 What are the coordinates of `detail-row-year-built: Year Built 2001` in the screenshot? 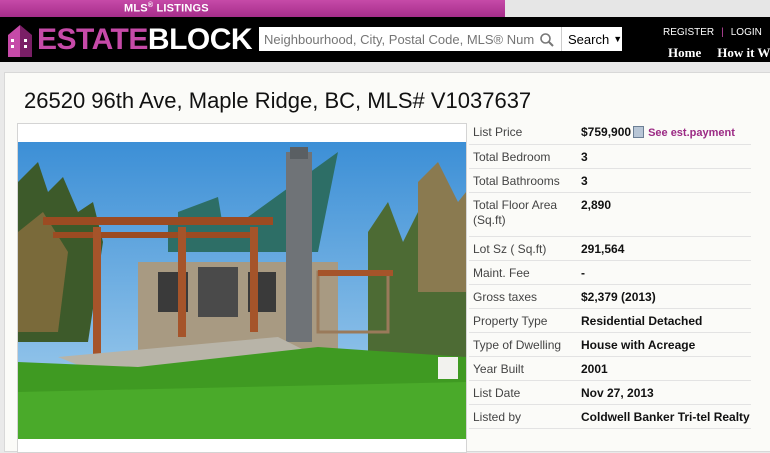 It's located at (610, 369).